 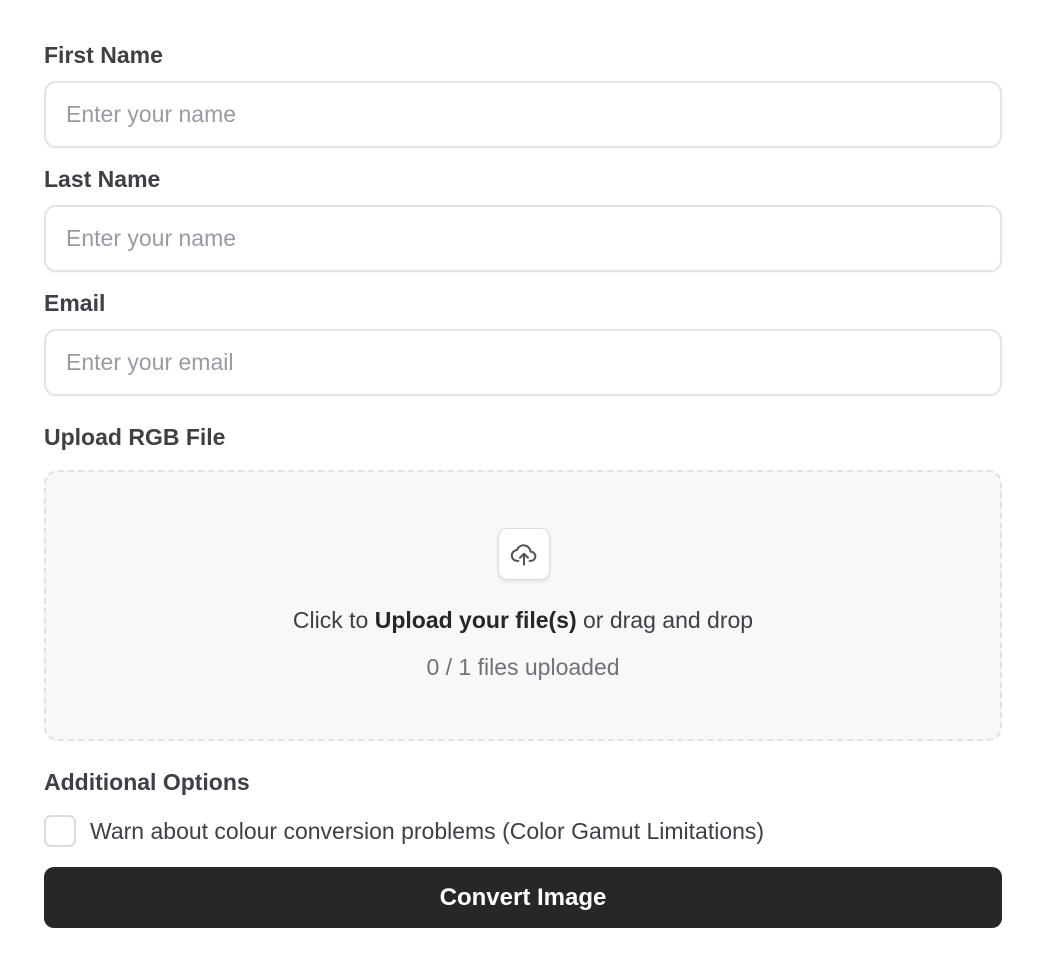 What do you see at coordinates (333, 620) in the screenshot?
I see `dropzone-prompt-prefix: Click to` at bounding box center [333, 620].